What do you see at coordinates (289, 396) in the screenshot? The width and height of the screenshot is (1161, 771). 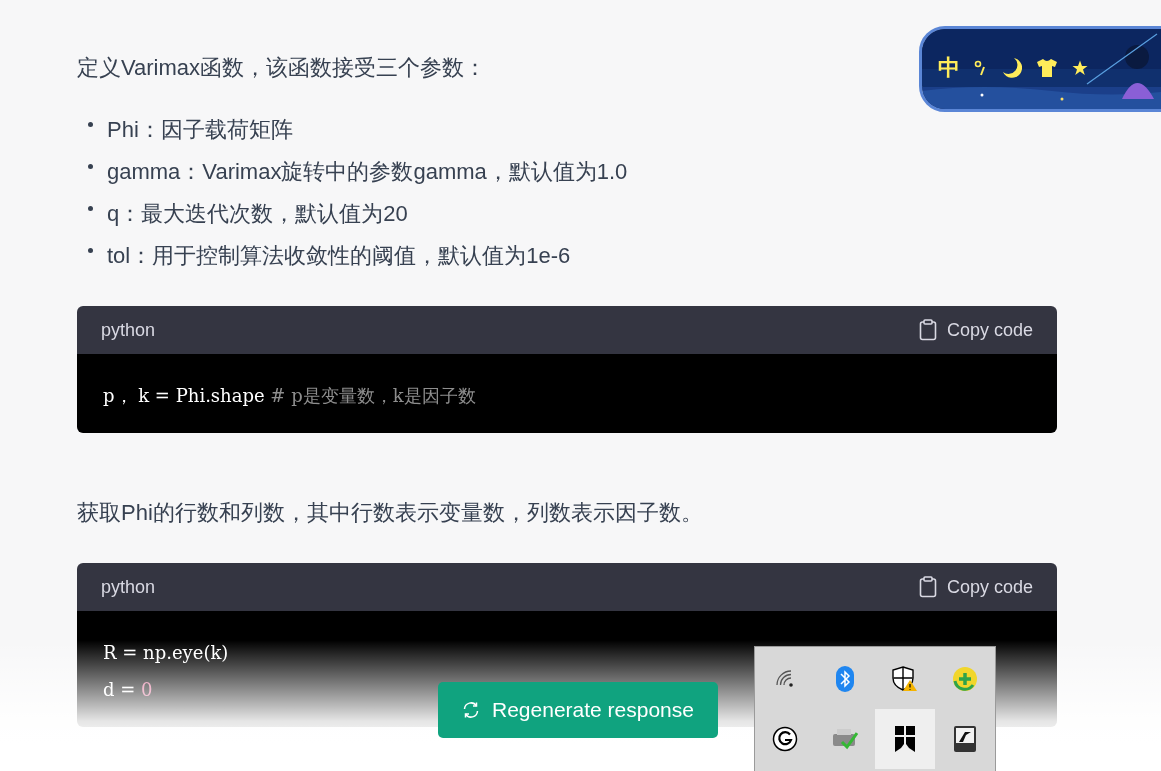 I see `code-line: p， k = Phi.shape # p是变量数，k是因子数` at bounding box center [289, 396].